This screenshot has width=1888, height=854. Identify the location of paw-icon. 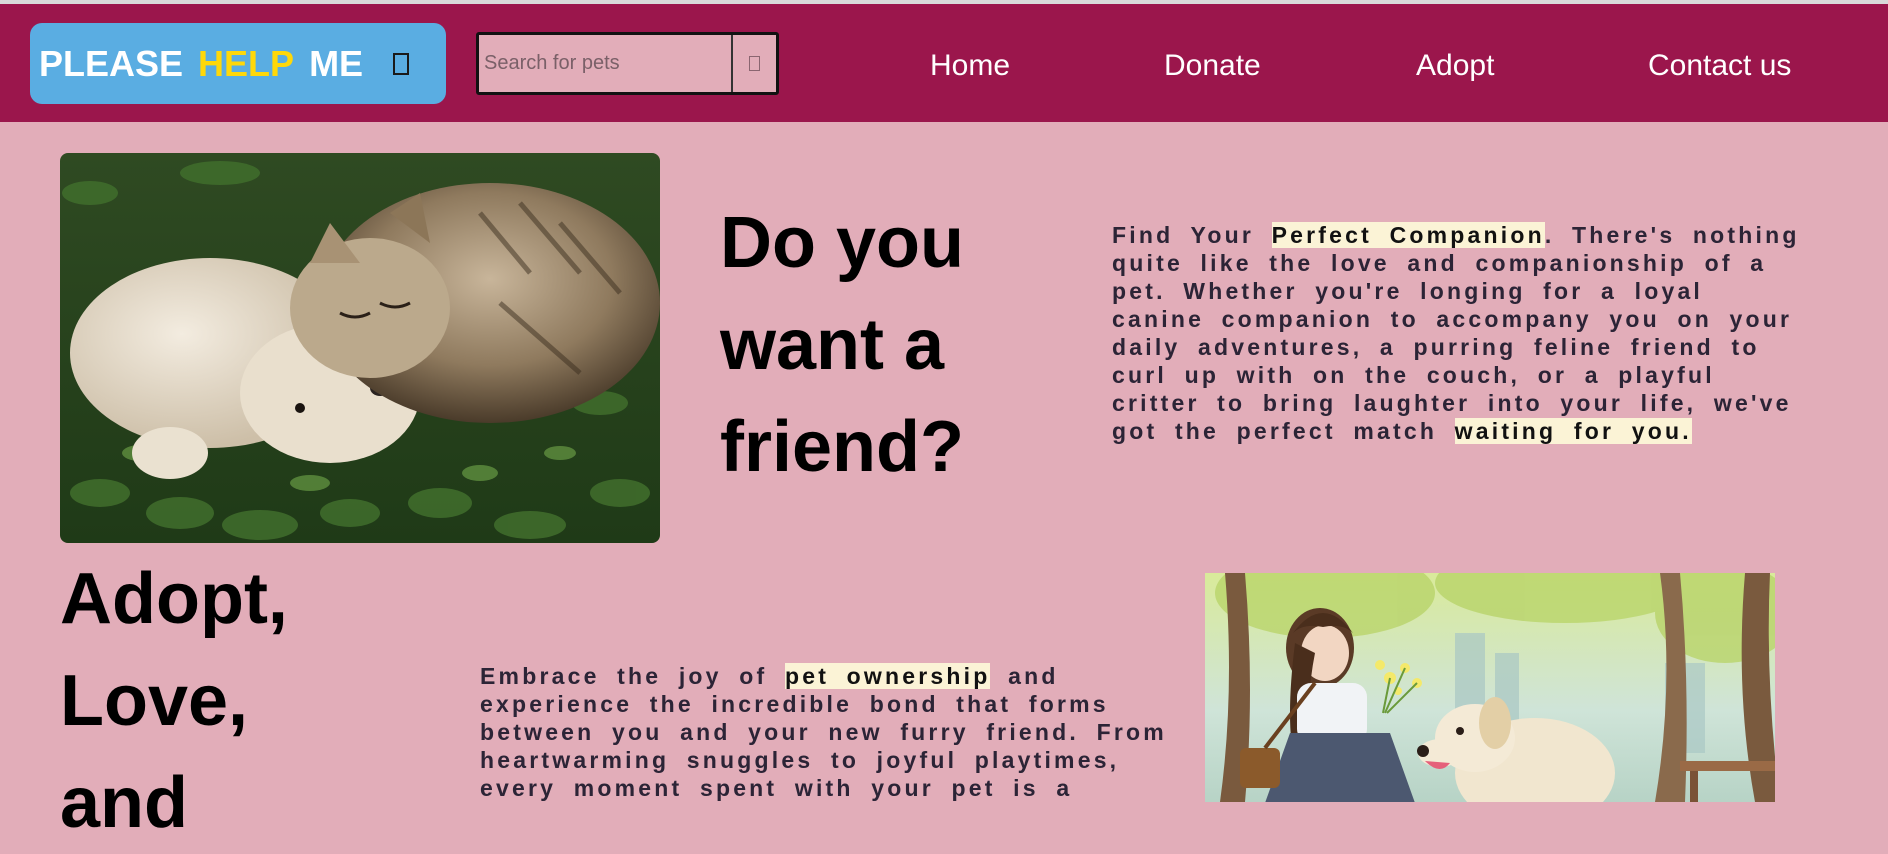
(401, 63).